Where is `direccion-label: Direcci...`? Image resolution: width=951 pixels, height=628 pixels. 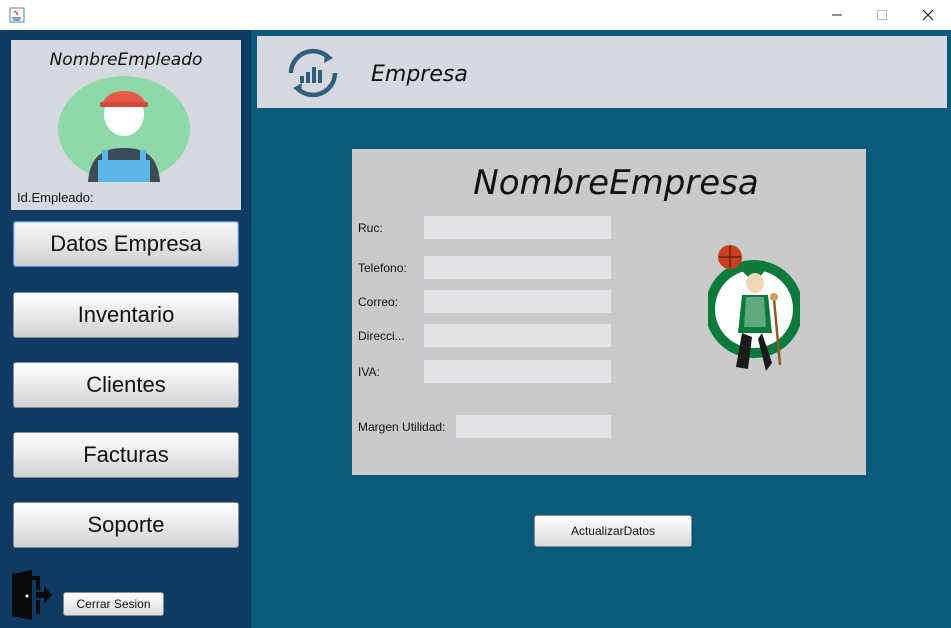 direccion-label: Direcci... is located at coordinates (381, 336).